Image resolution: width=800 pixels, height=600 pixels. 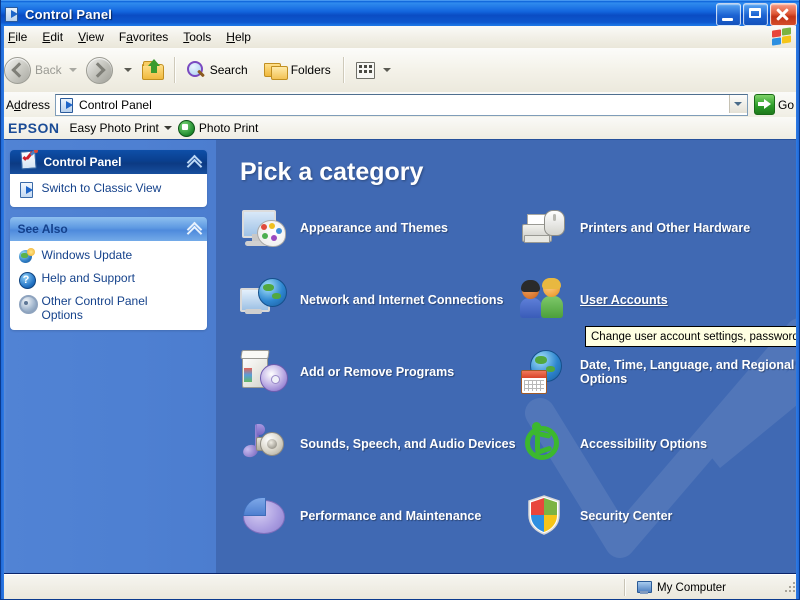 I want to click on network-internet-icon, so click(x=264, y=300).